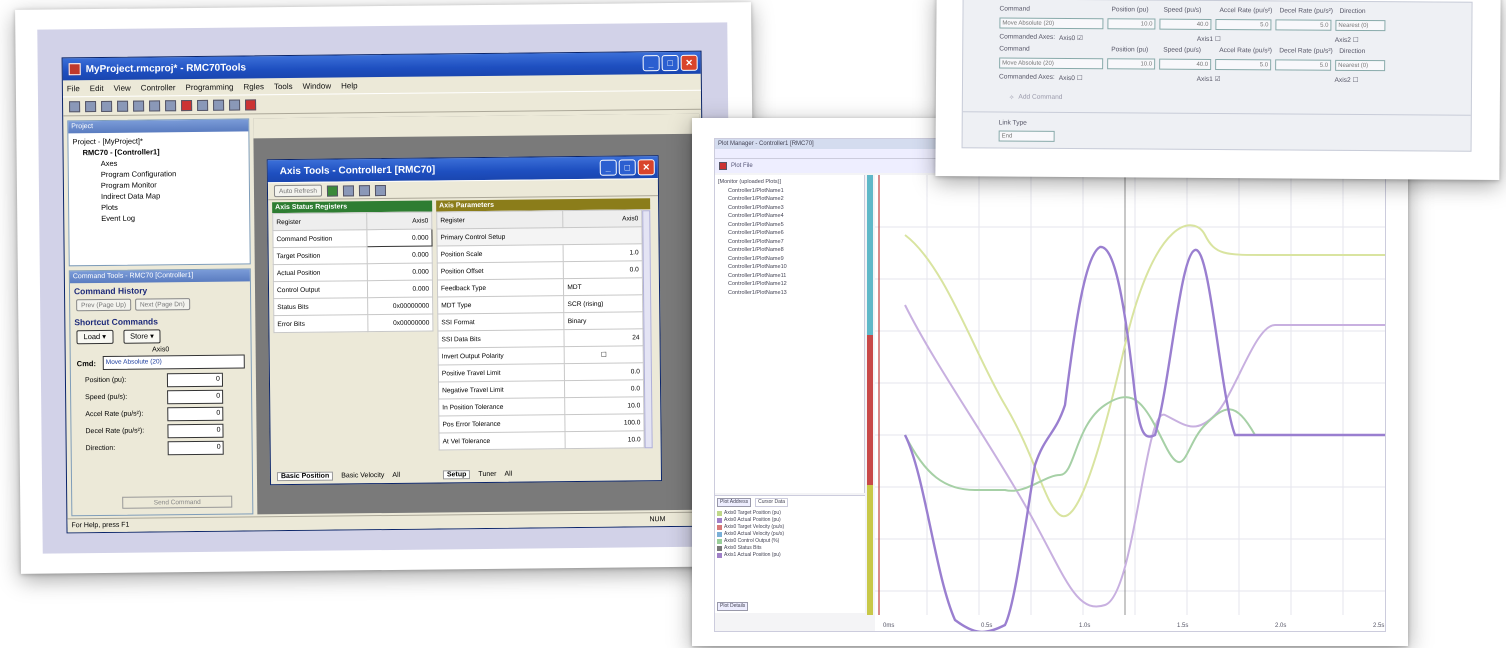 The height and width of the screenshot is (648, 1506). What do you see at coordinates (251, 104) in the screenshot?
I see `stop-icon` at bounding box center [251, 104].